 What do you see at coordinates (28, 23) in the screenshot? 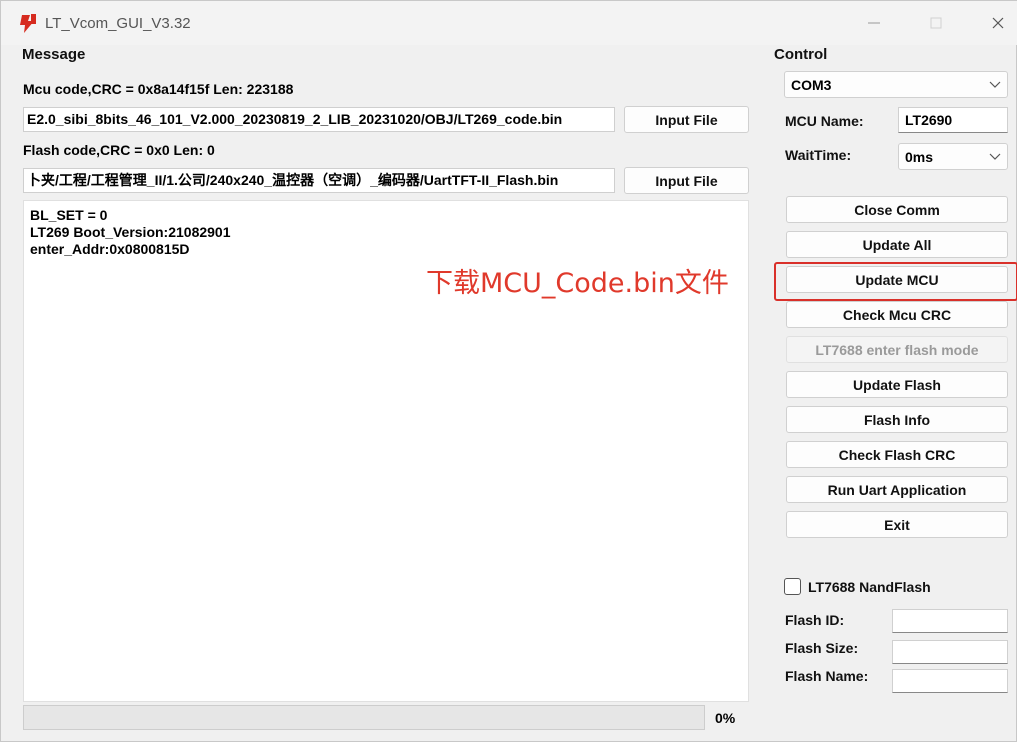
I see `app-logo-icon` at bounding box center [28, 23].